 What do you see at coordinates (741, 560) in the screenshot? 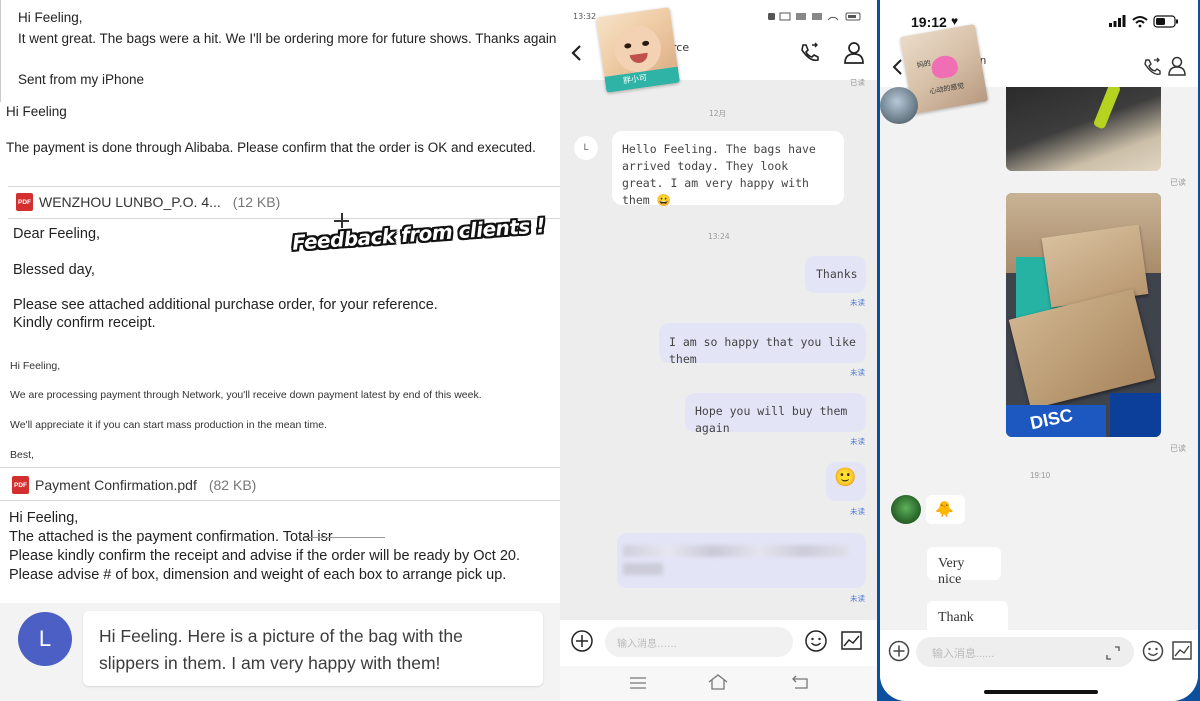
I see `outgoing-message-blurred` at bounding box center [741, 560].